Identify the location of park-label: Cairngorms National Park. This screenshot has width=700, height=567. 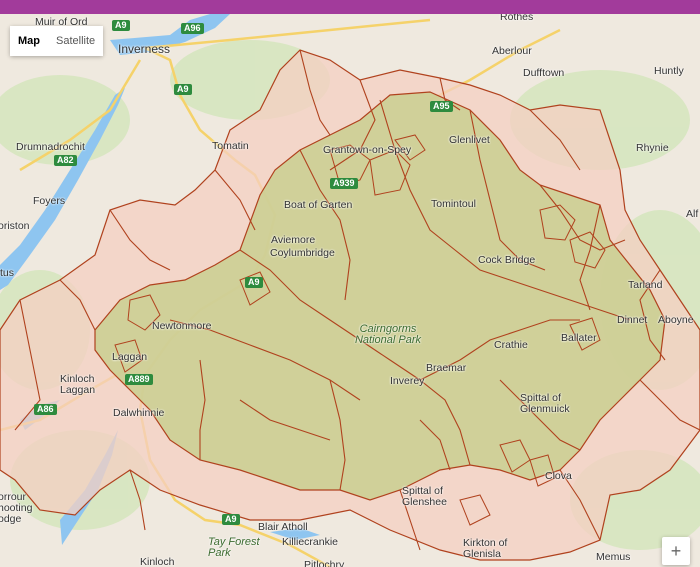
(388, 334).